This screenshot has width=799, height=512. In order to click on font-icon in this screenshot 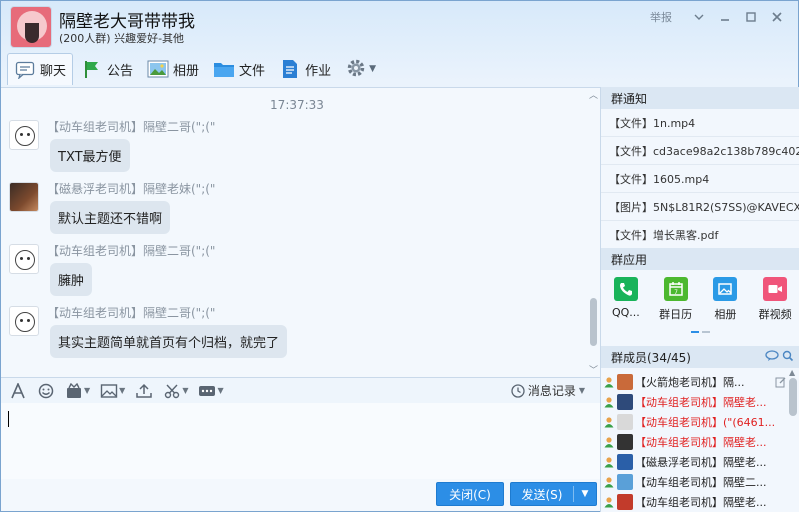, I will do `click(18, 390)`.